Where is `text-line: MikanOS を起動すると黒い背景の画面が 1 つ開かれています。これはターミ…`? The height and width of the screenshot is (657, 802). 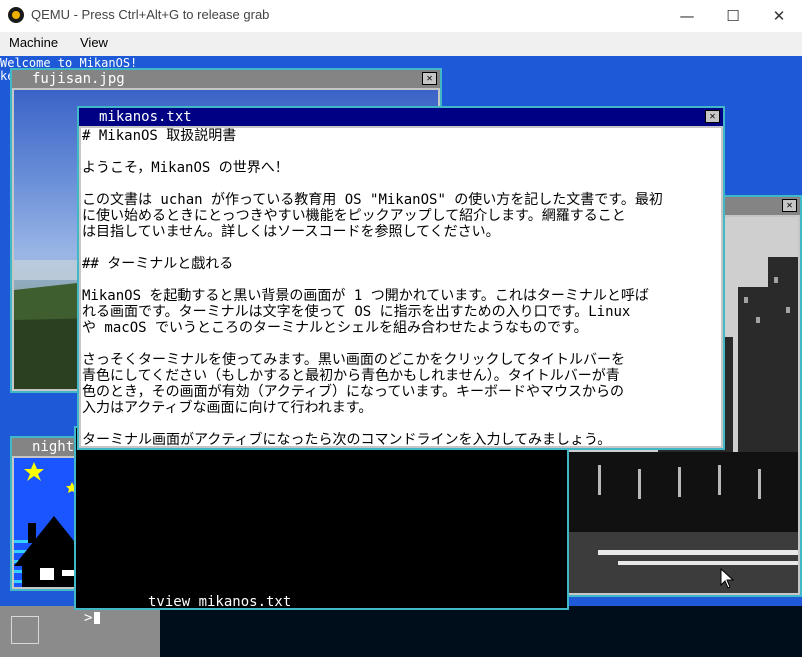 text-line: MikanOS を起動すると黒い背景の画面が 1 つ開かれています。これはターミ… is located at coordinates (365, 296).